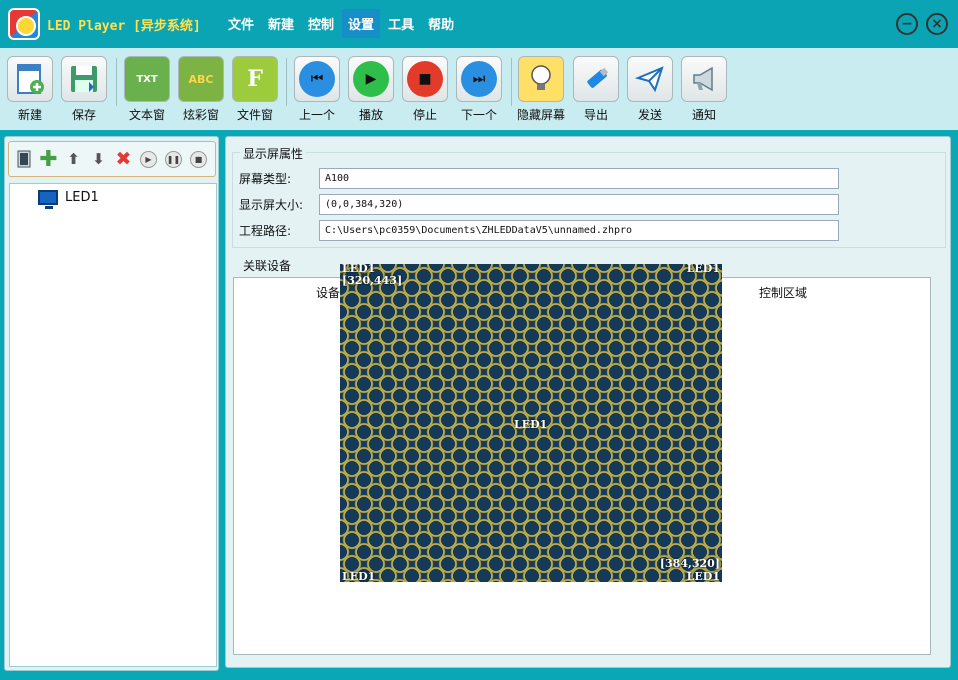 Image resolution: width=958 pixels, height=680 pixels. What do you see at coordinates (281, 23) in the screenshot?
I see `menu-new: 新建` at bounding box center [281, 23].